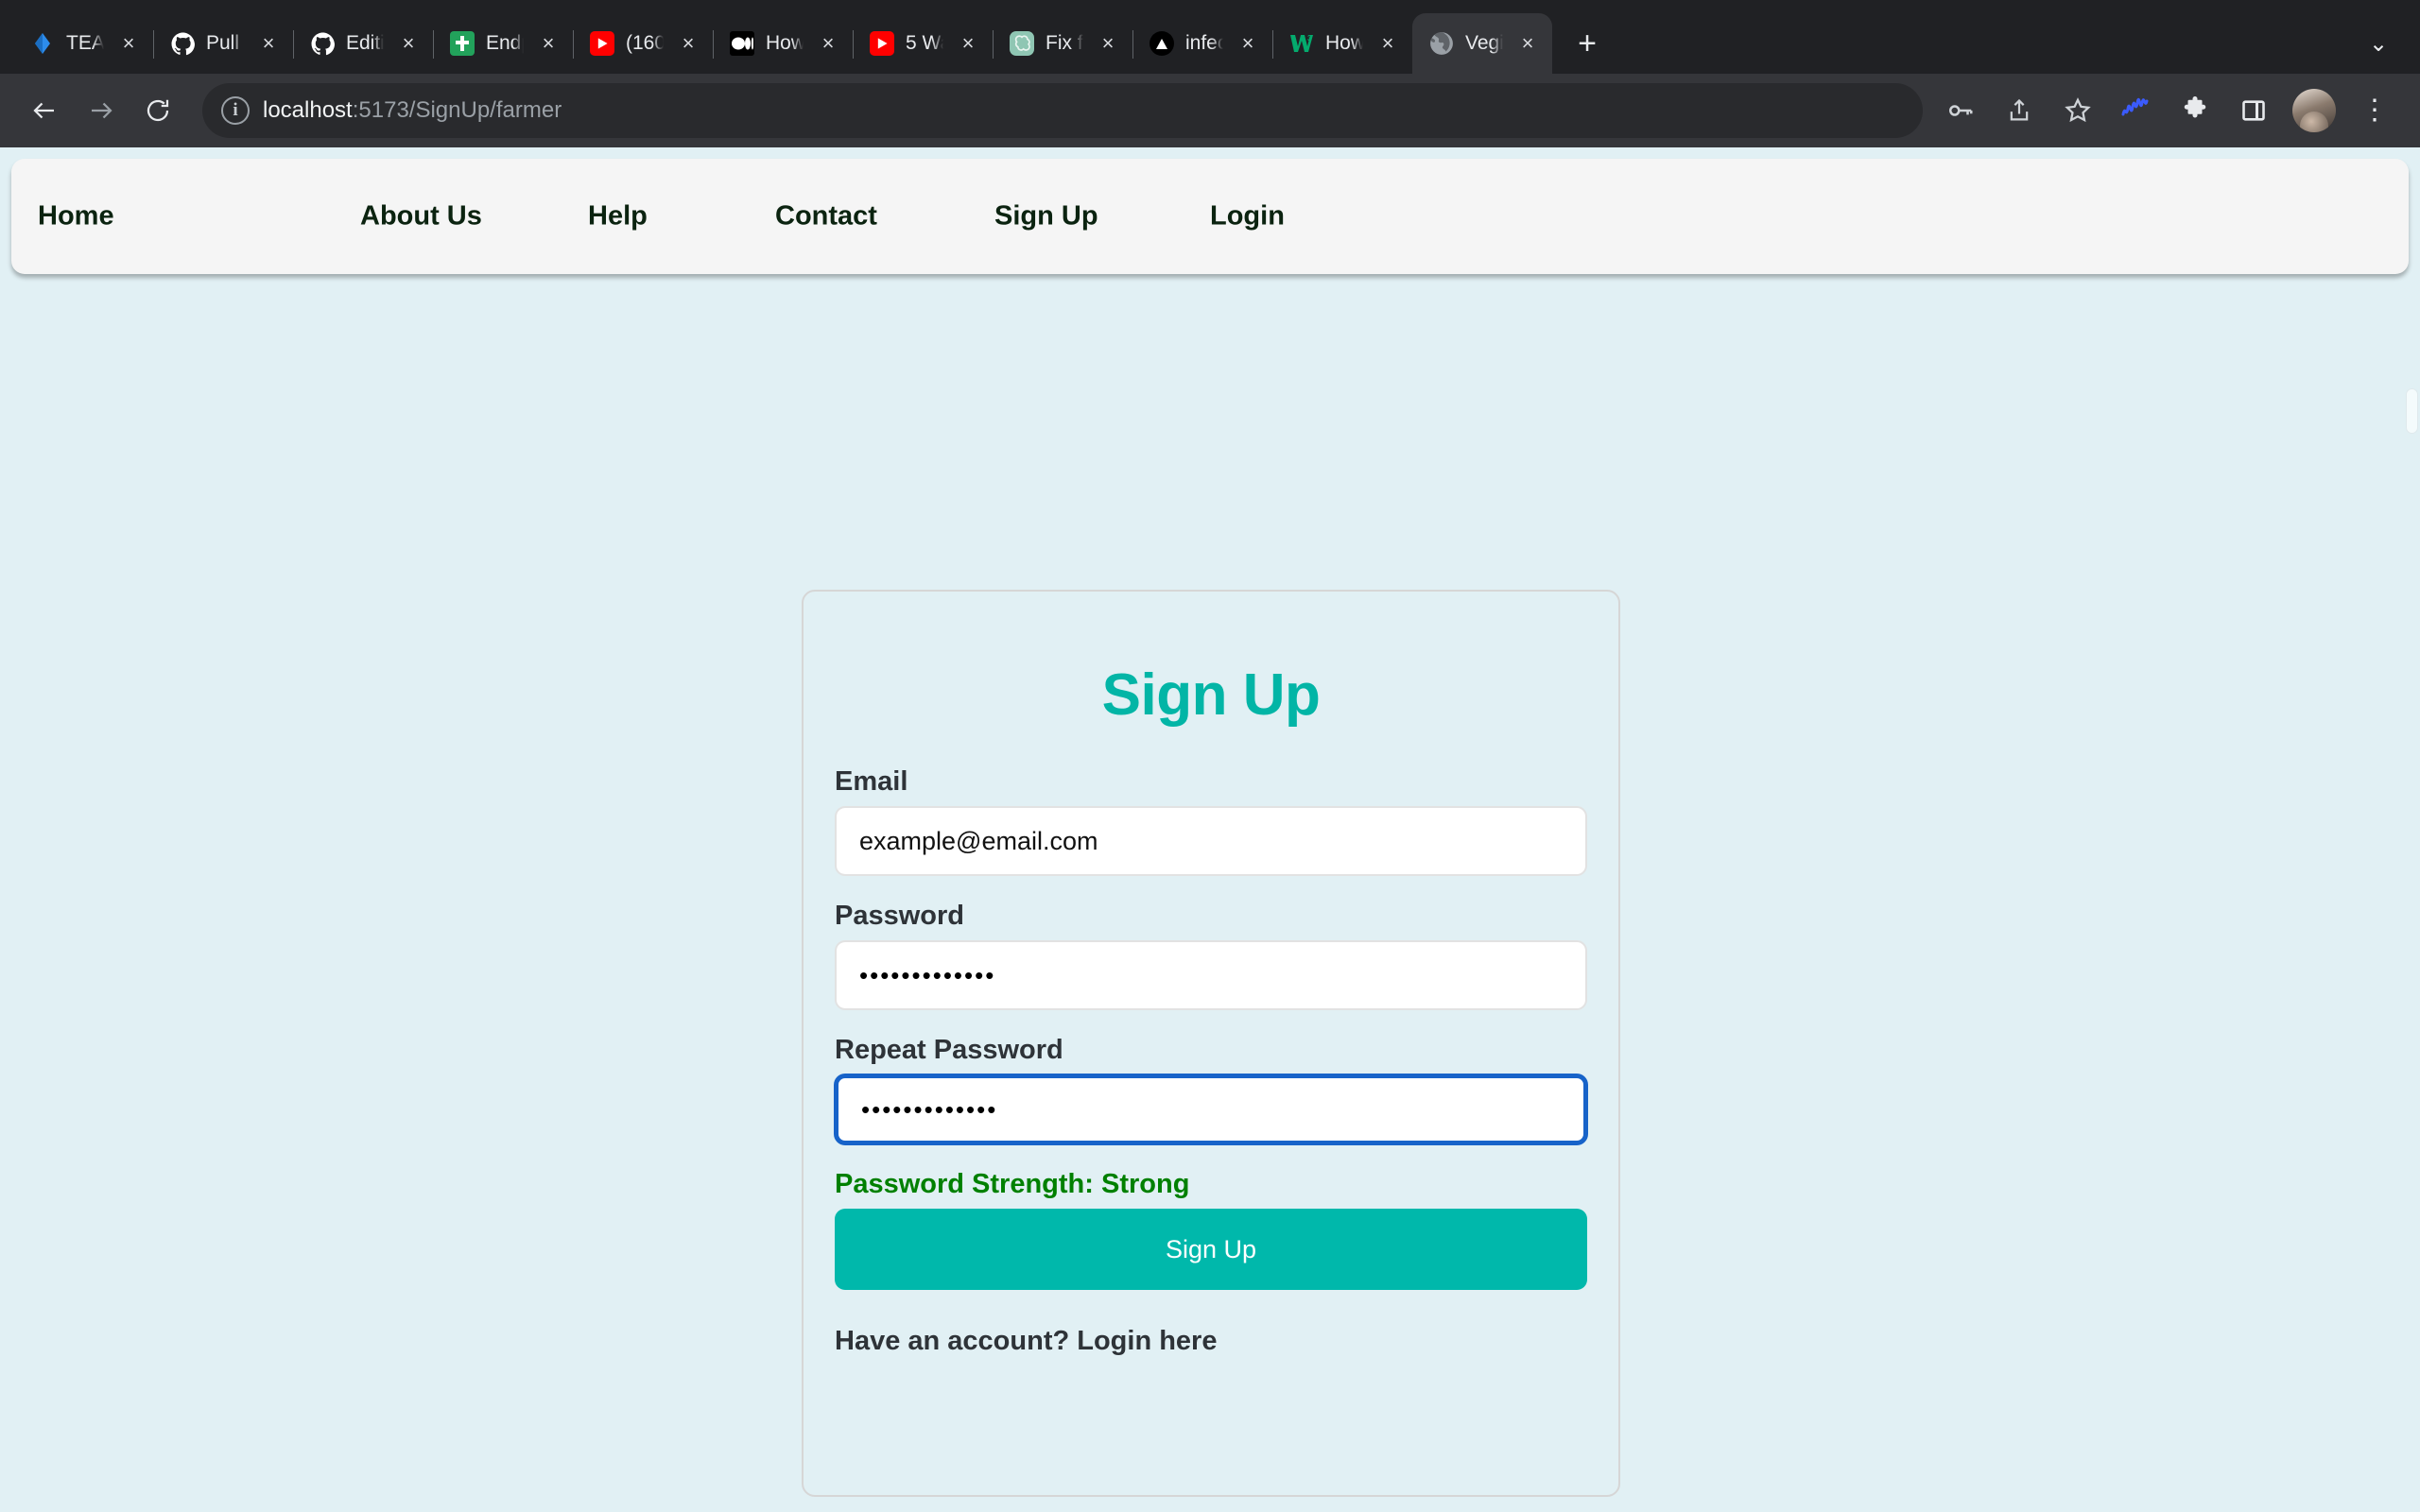 The height and width of the screenshot is (1512, 2420). I want to click on password-strength-text: Password Strength: Strong, so click(1012, 1184).